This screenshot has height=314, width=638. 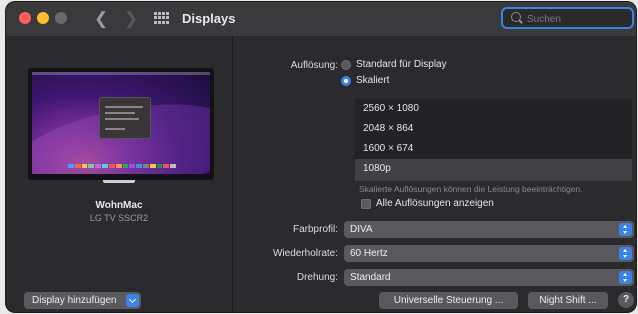 What do you see at coordinates (162, 18) in the screenshot?
I see `grid-icon` at bounding box center [162, 18].